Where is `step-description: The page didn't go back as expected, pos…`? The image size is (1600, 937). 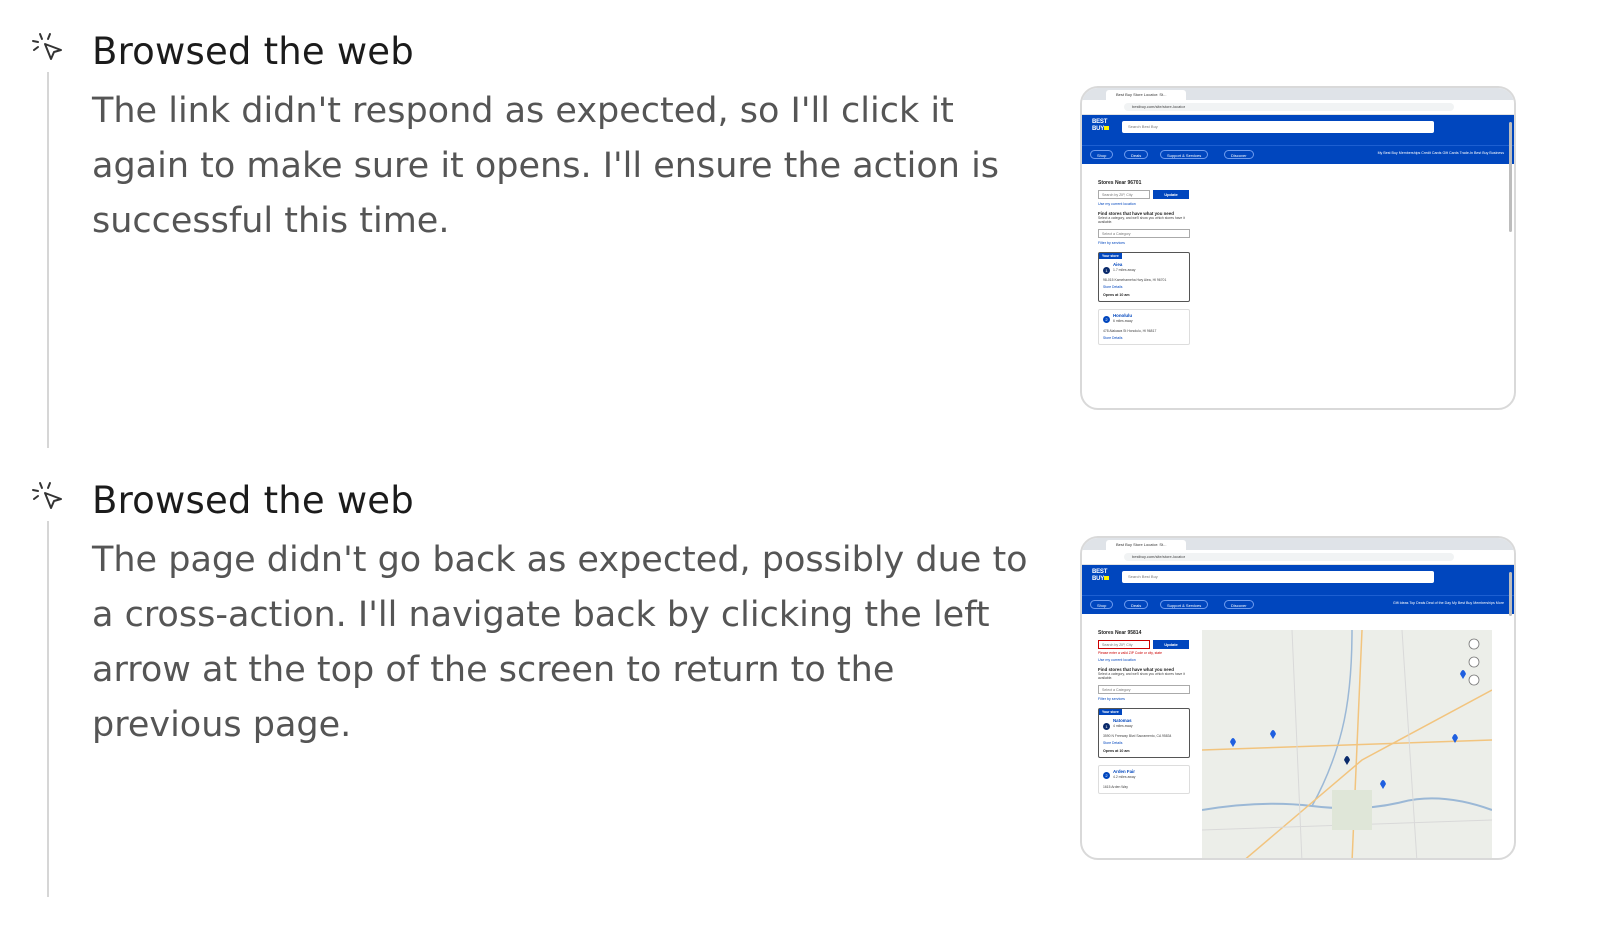 step-description: The page didn't go back as expected, pos… is located at coordinates (560, 642).